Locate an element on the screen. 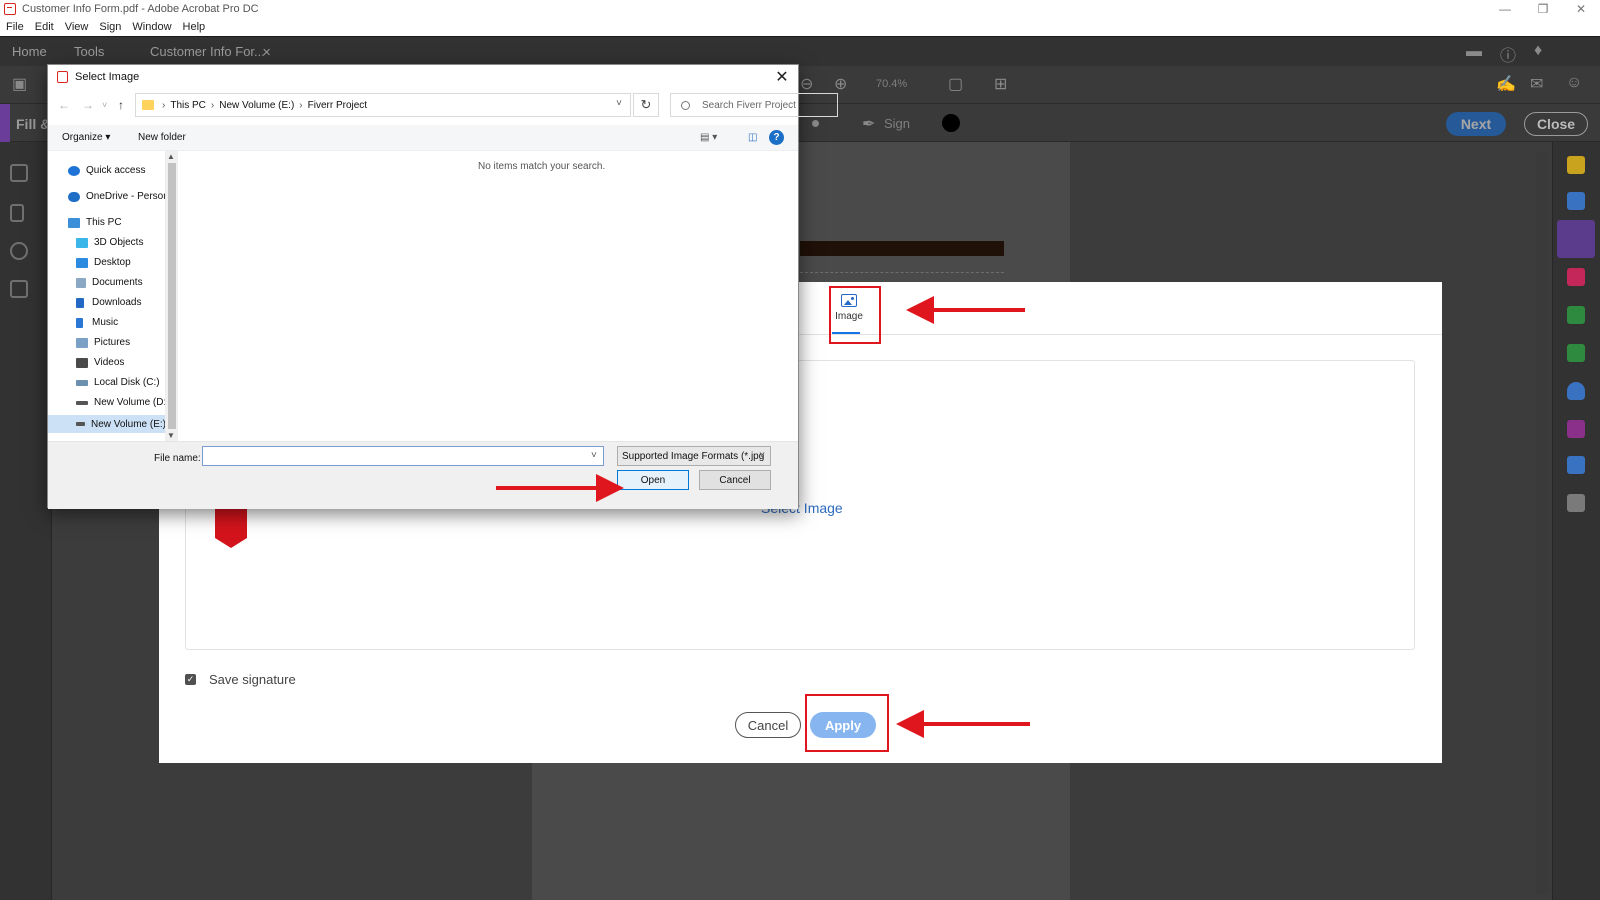 The height and width of the screenshot is (900, 1600). empty-results-message: No items match your search. is located at coordinates (542, 166).